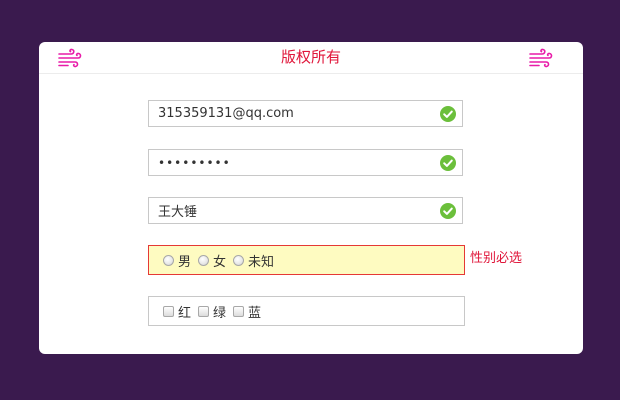 Image resolution: width=620 pixels, height=400 pixels. What do you see at coordinates (177, 260) in the screenshot?
I see `gender-option-male: 男` at bounding box center [177, 260].